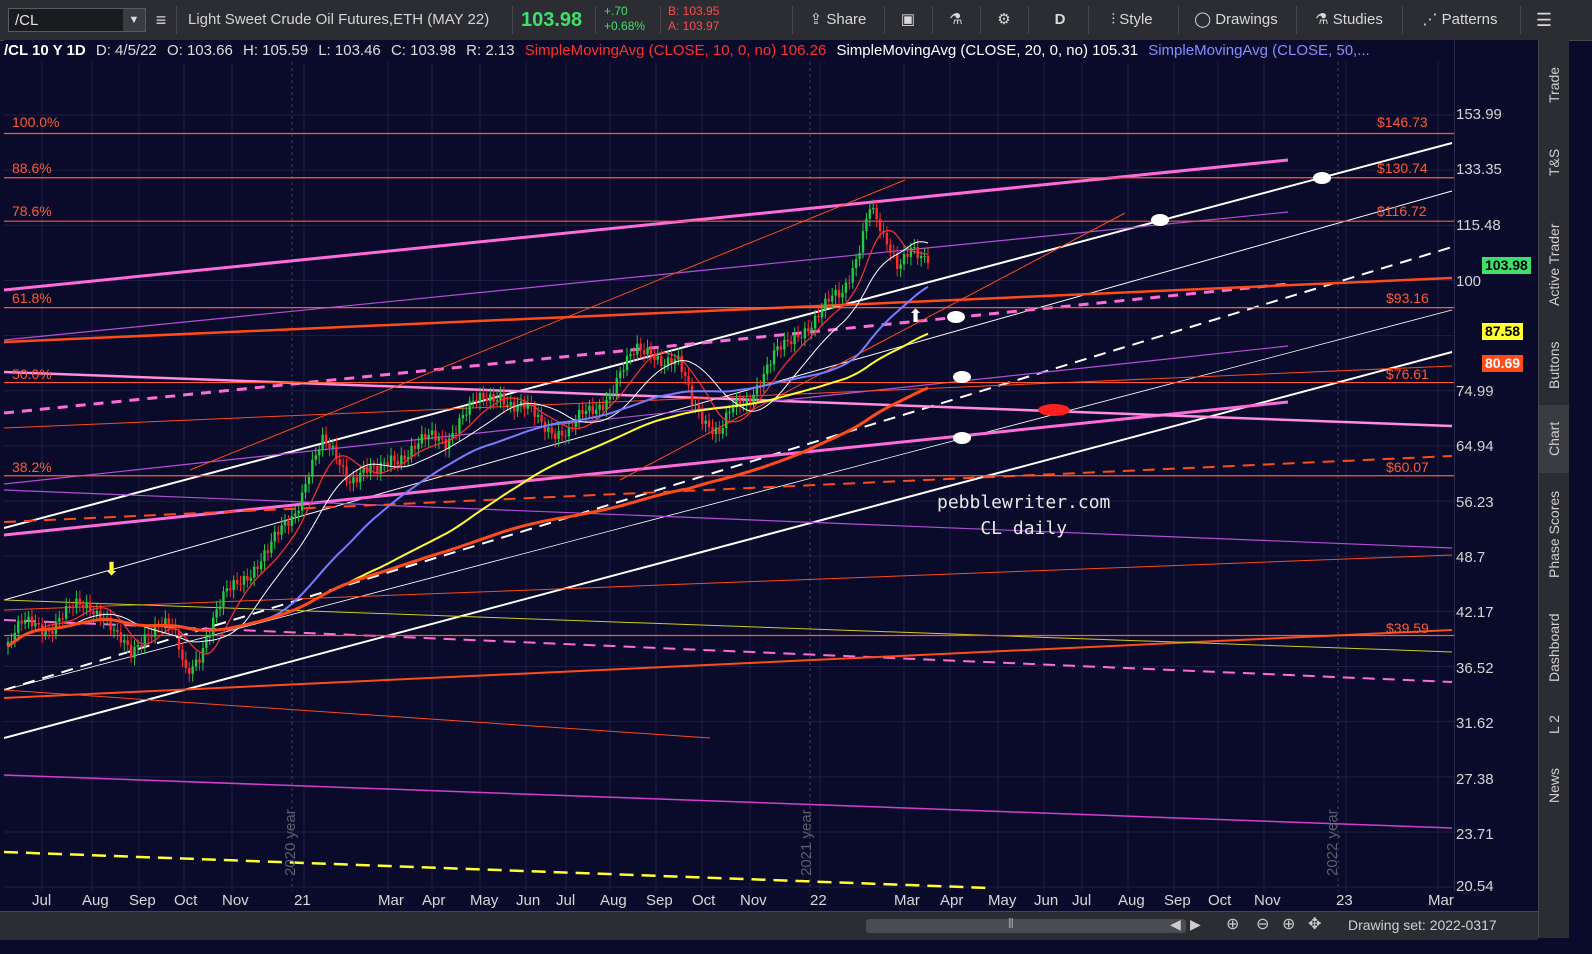 Image resolution: width=1592 pixels, height=954 pixels. I want to click on fib-value-618: $93.16, so click(1407, 298).